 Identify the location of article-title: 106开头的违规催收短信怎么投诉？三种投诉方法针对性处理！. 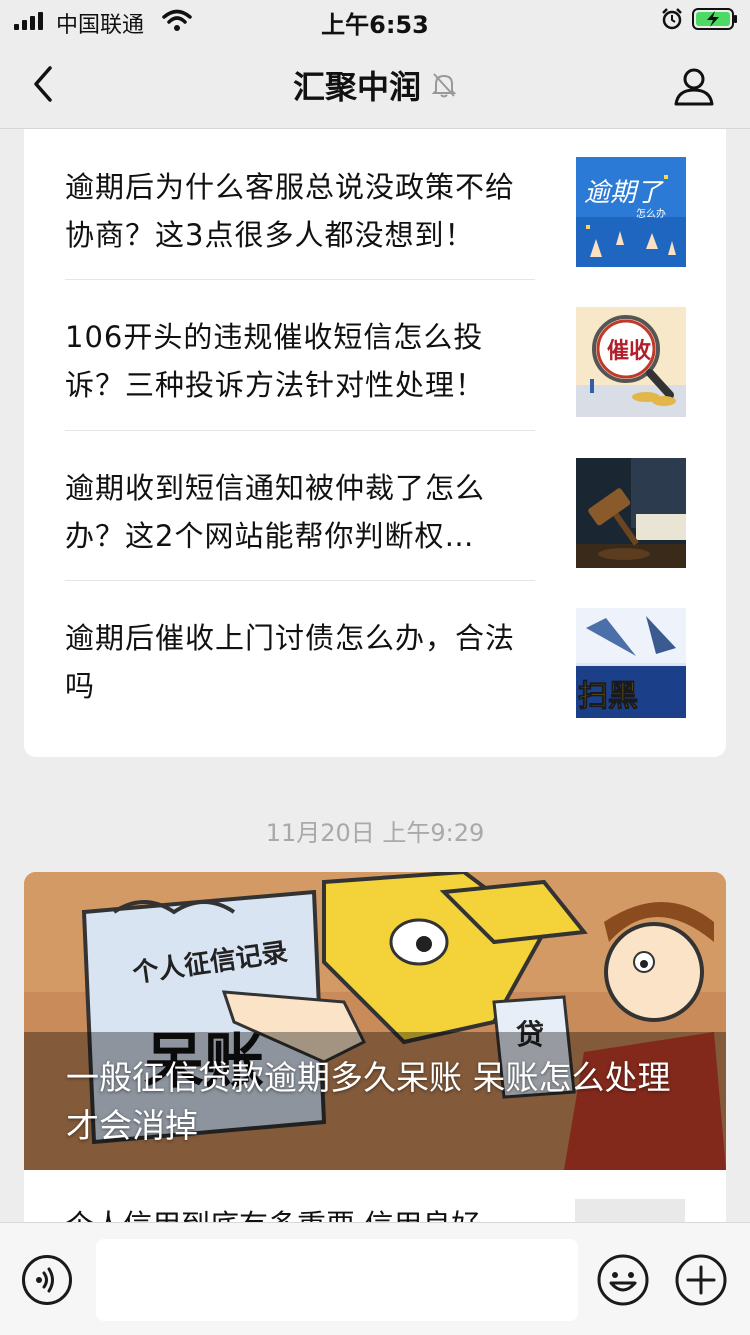
(275, 361).